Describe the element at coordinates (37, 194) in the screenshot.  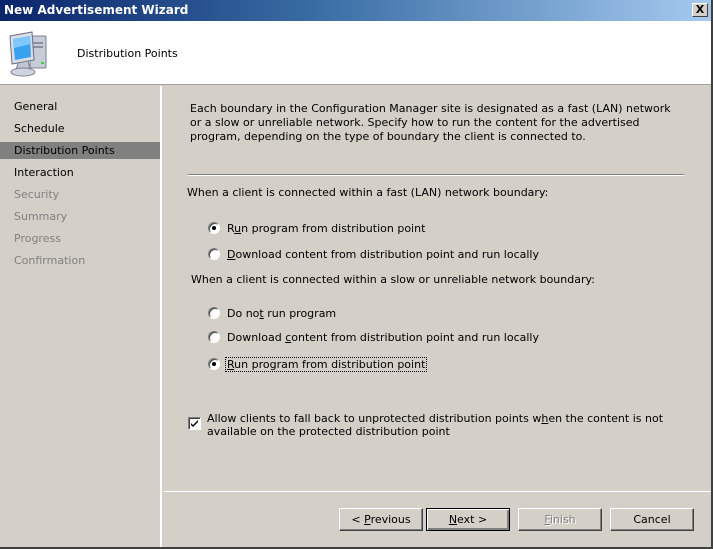
I see `nav-item-security: Security` at that location.